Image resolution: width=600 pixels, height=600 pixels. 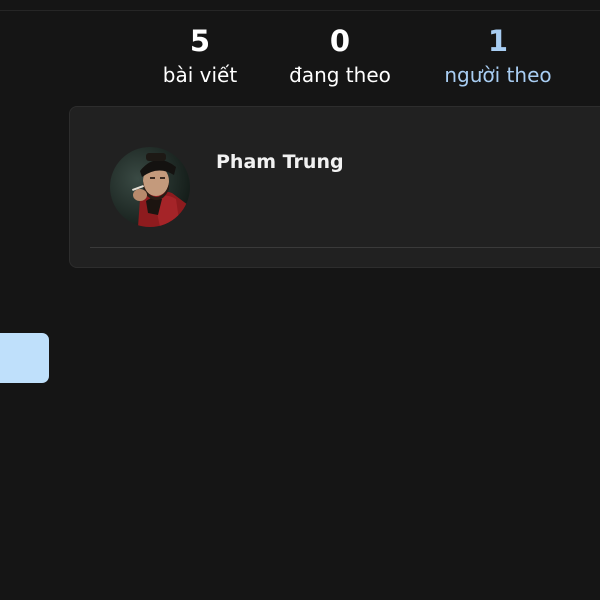 What do you see at coordinates (345, 247) in the screenshot?
I see `list-divider` at bounding box center [345, 247].